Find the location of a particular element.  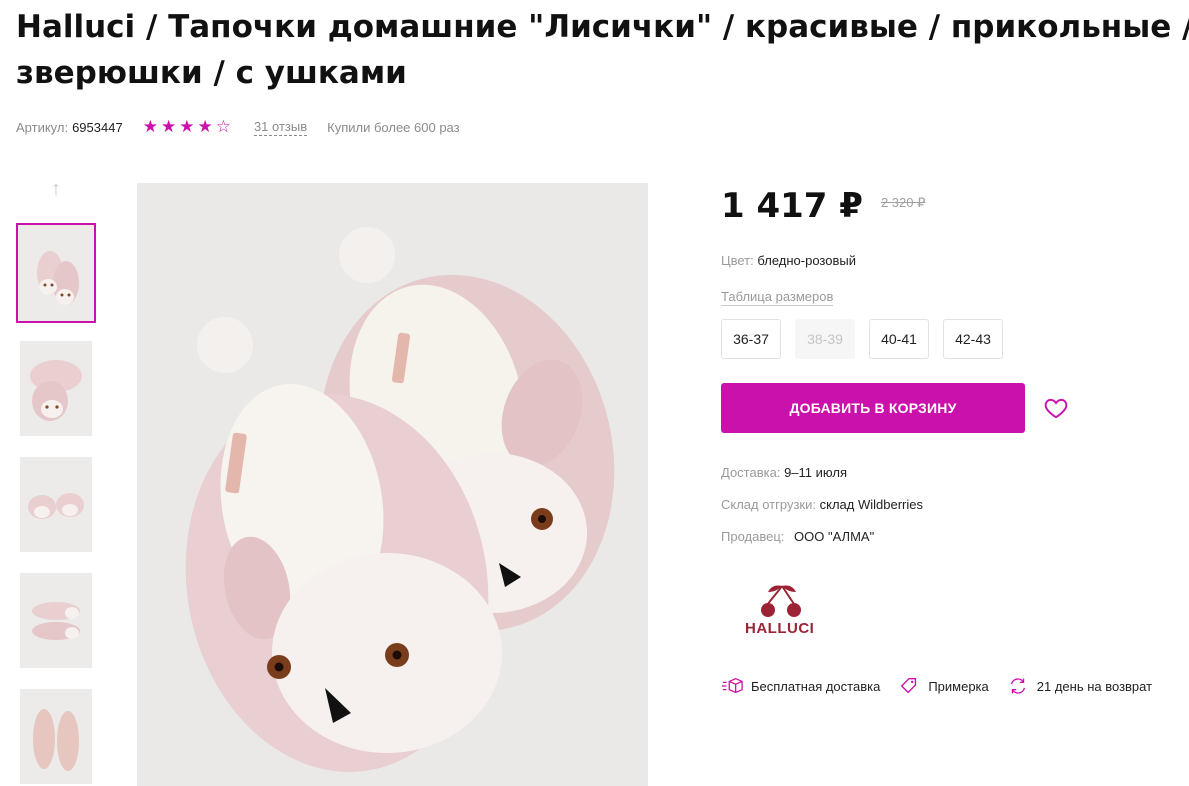

star-empty-icon: ☆ is located at coordinates (223, 126).